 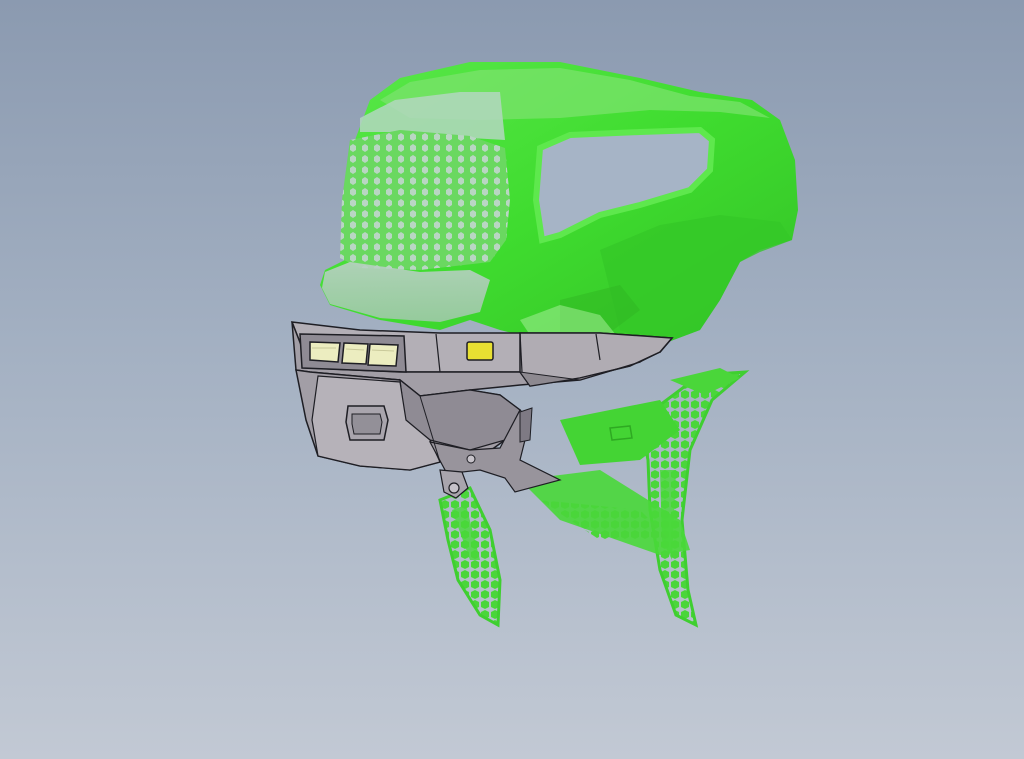 What do you see at coordinates (470, 557) in the screenshot?
I see `fender-liner-left` at bounding box center [470, 557].